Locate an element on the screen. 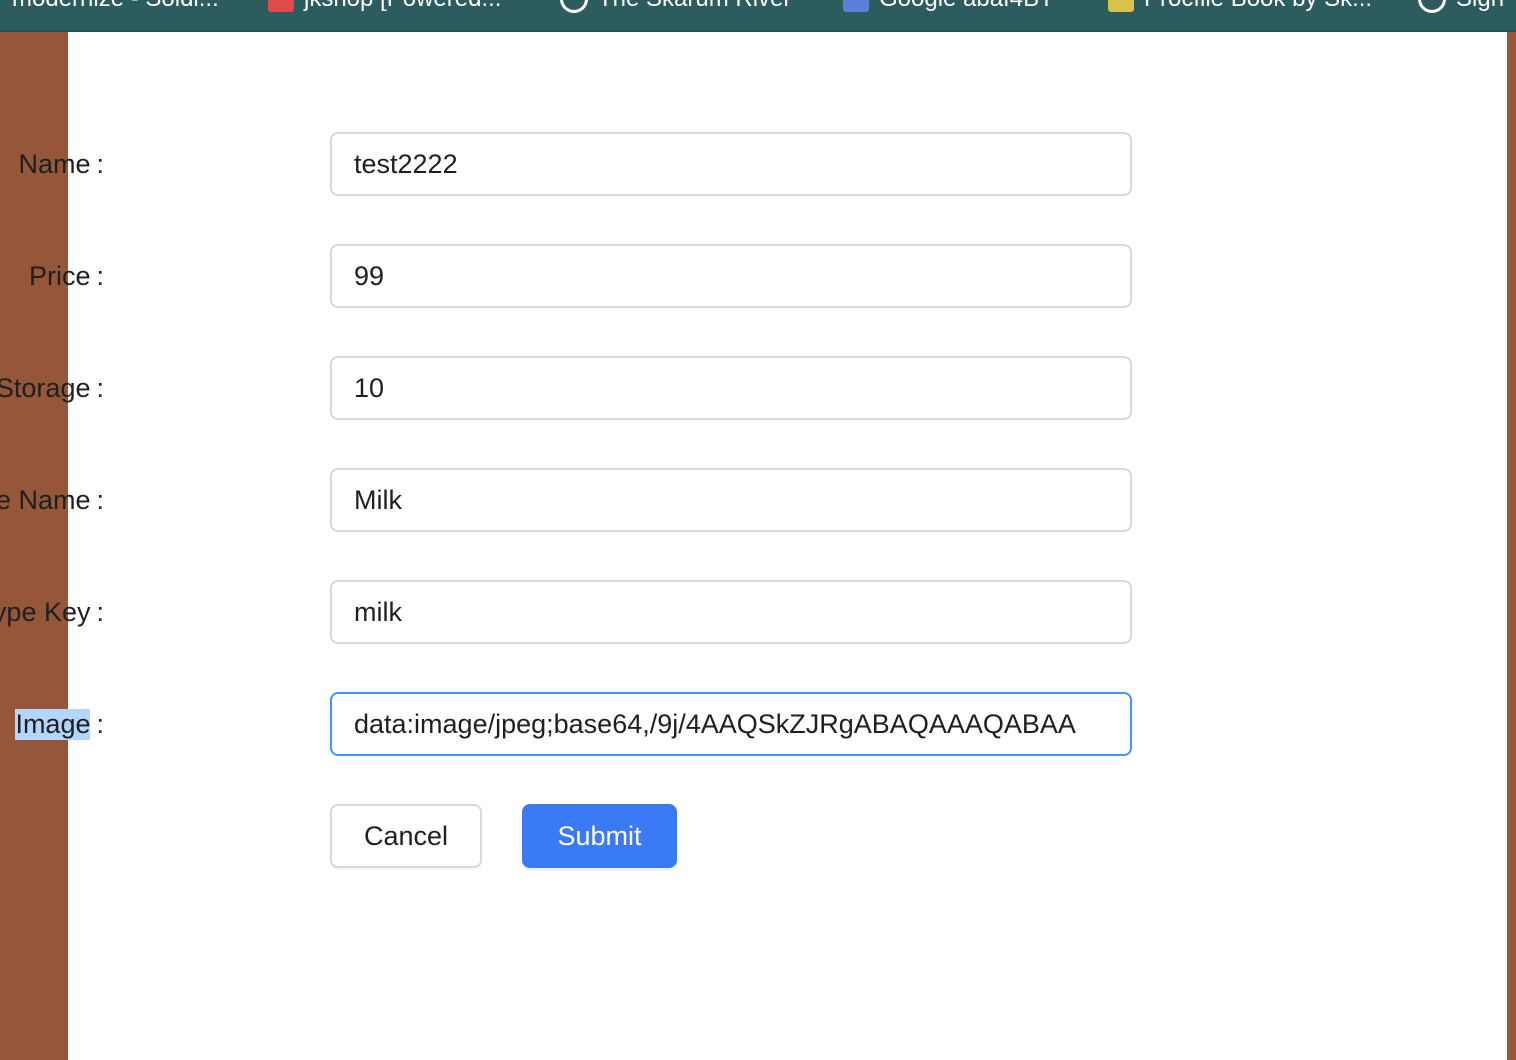 The image size is (1516, 1060). mail-icon is located at coordinates (281, 6).